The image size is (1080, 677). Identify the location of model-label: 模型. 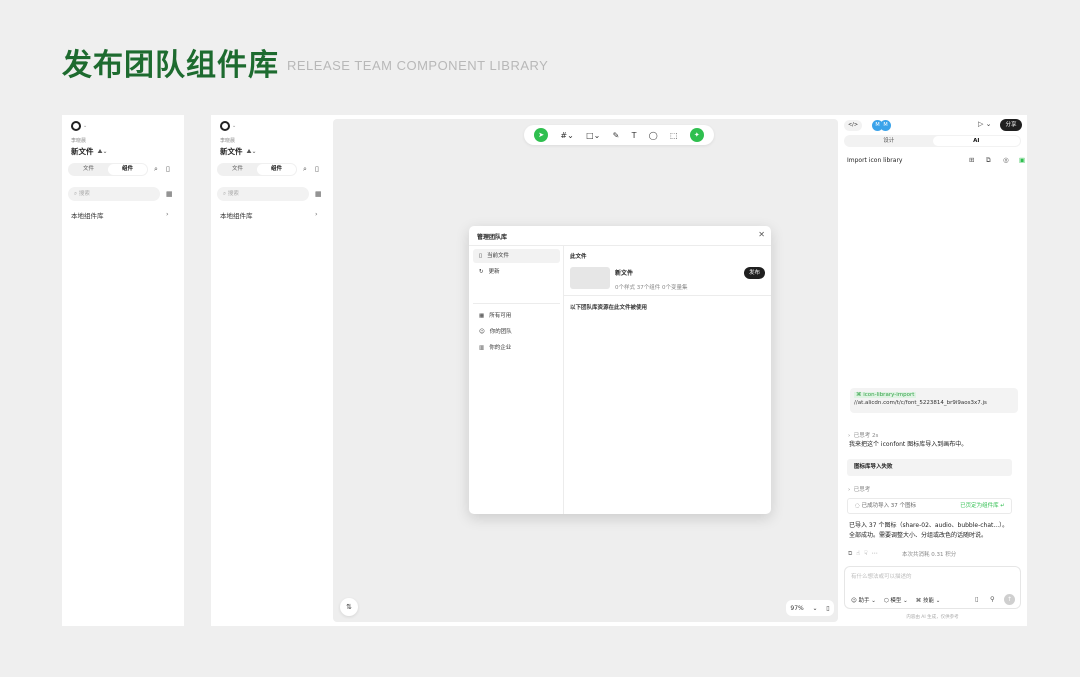
(896, 601).